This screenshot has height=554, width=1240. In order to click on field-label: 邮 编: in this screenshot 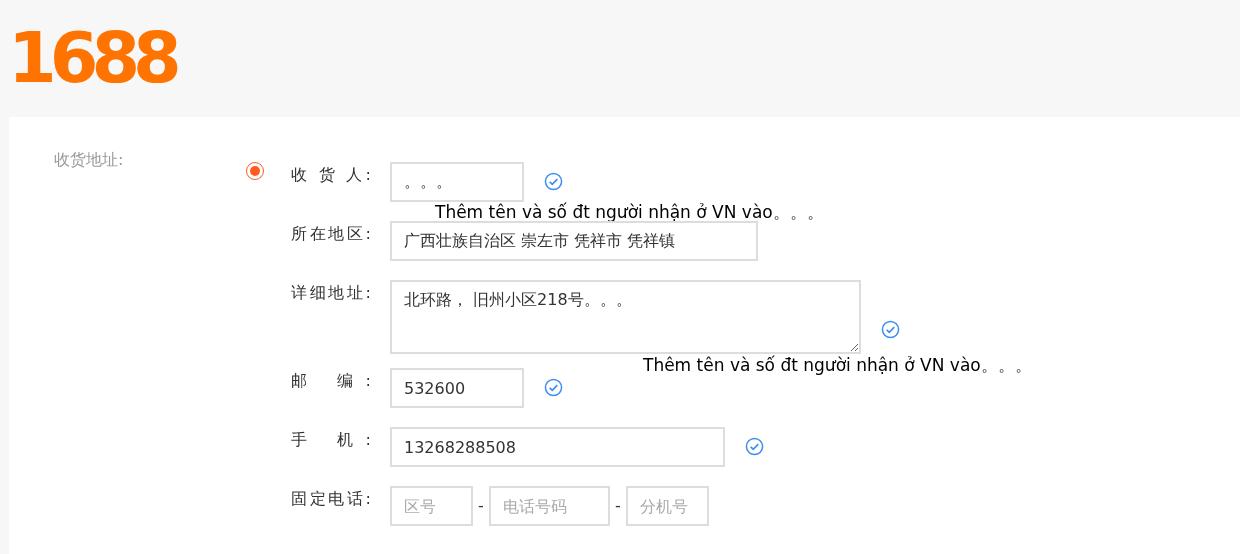, I will do `click(331, 381)`.